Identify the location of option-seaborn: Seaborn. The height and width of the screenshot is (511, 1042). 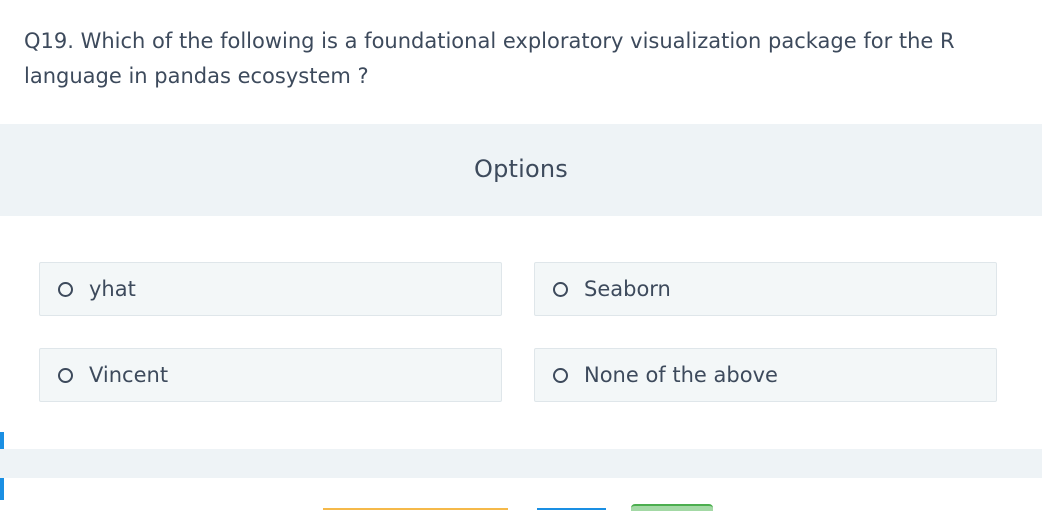
(765, 289).